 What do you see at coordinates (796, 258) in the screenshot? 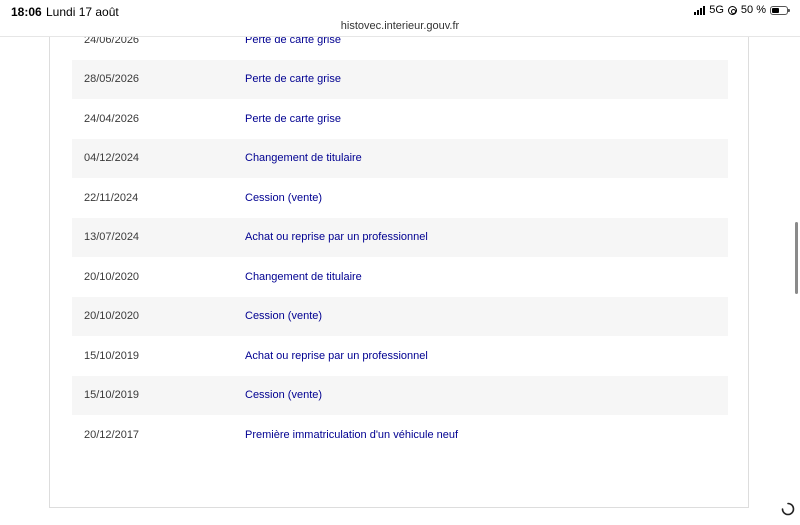
I see `scrollbar` at bounding box center [796, 258].